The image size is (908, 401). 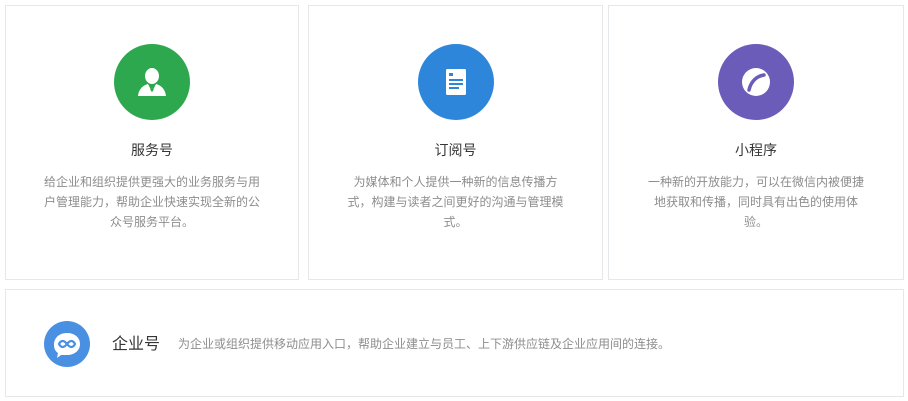 I want to click on enterprise-title: 企业号, so click(x=136, y=343).